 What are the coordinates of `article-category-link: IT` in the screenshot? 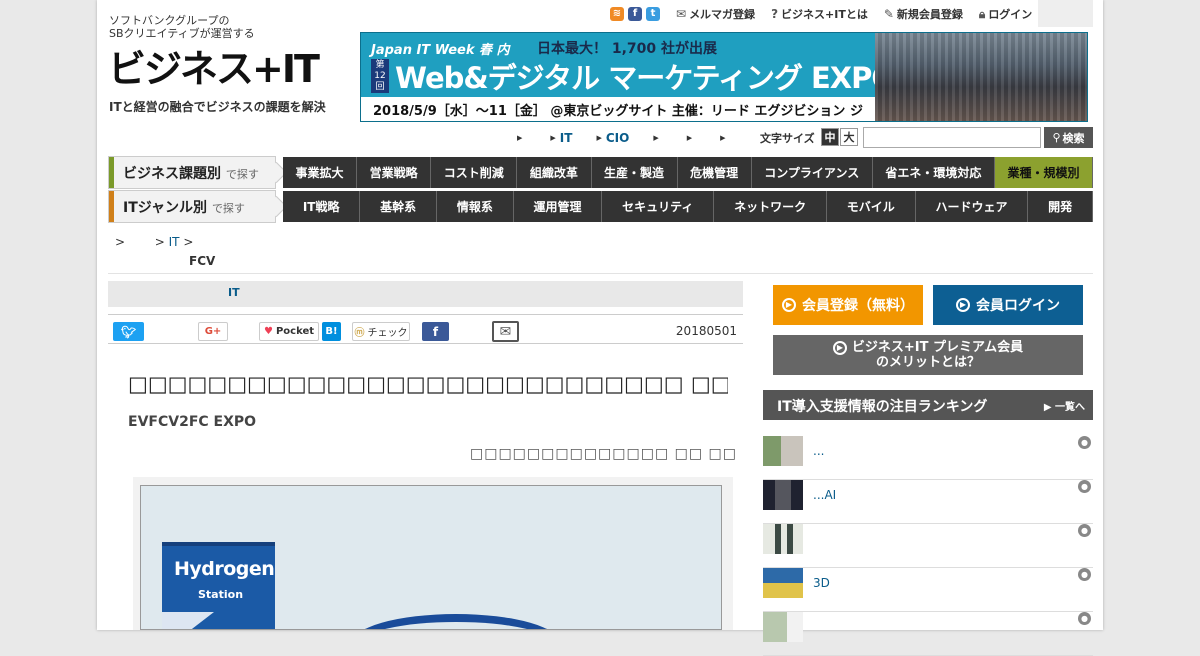 It's located at (234, 292).